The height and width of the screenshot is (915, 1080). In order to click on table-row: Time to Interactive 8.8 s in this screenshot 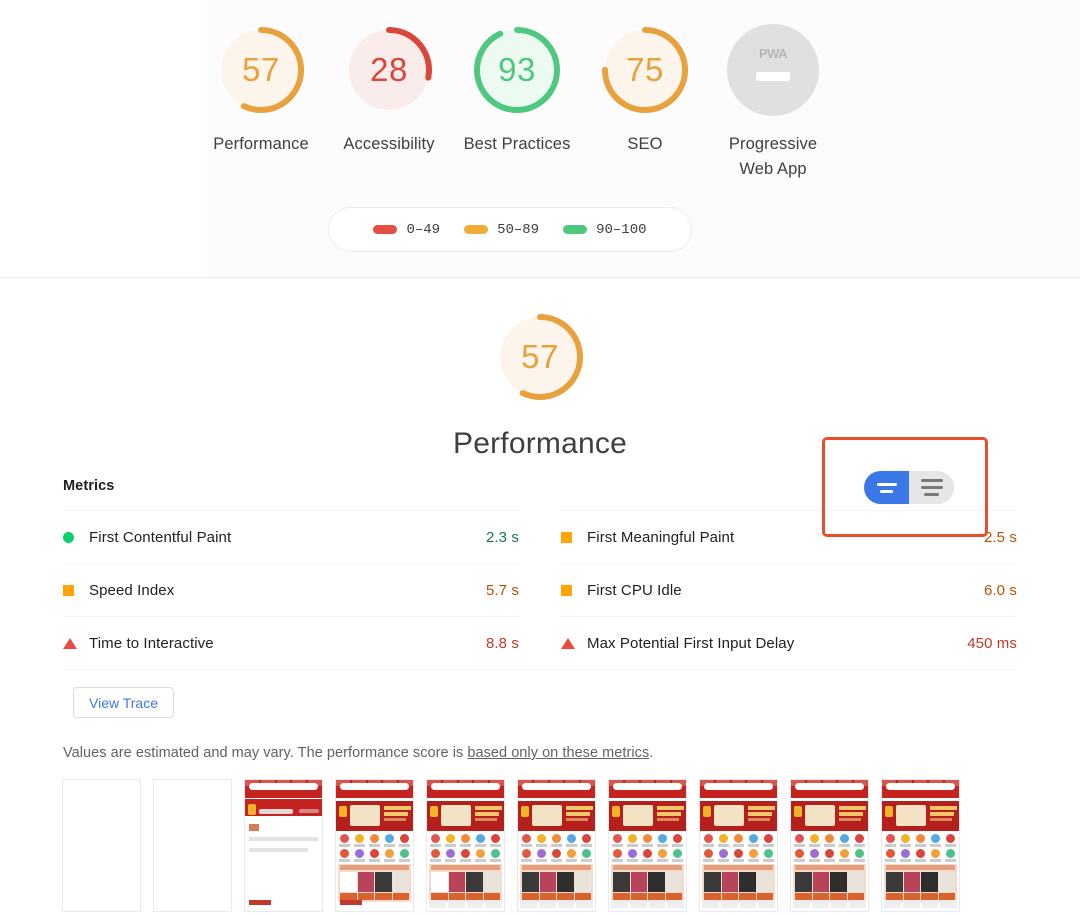, I will do `click(291, 642)`.